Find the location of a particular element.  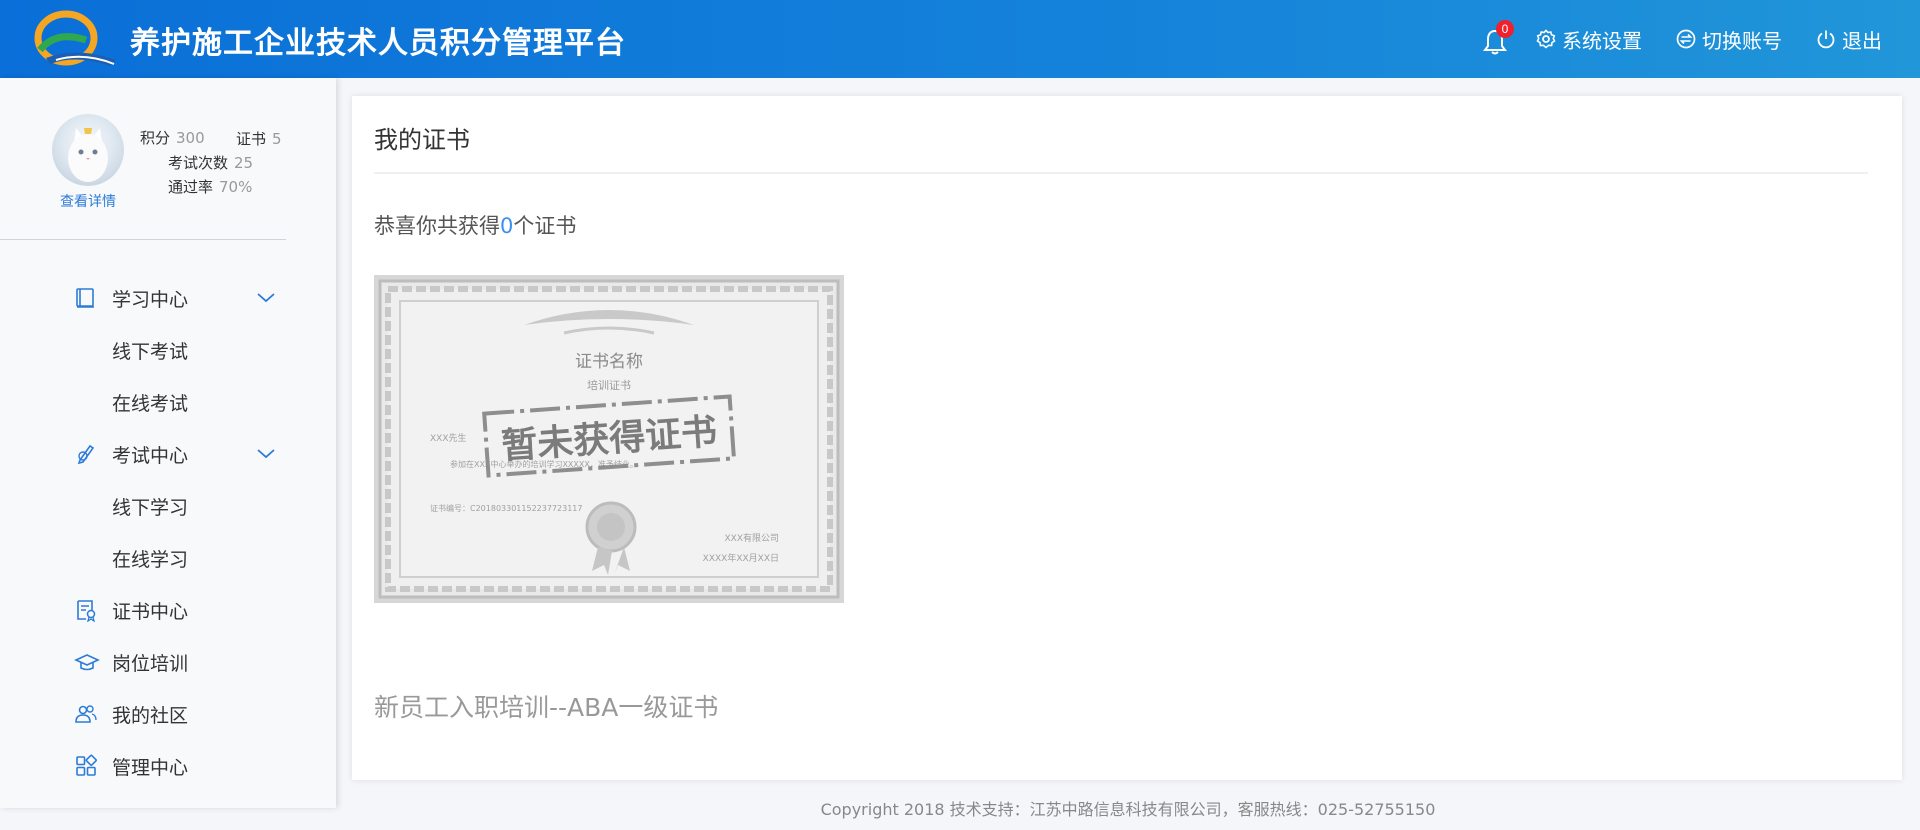

sidebar-item-exam-center: 考试中心 is located at coordinates (168, 454).